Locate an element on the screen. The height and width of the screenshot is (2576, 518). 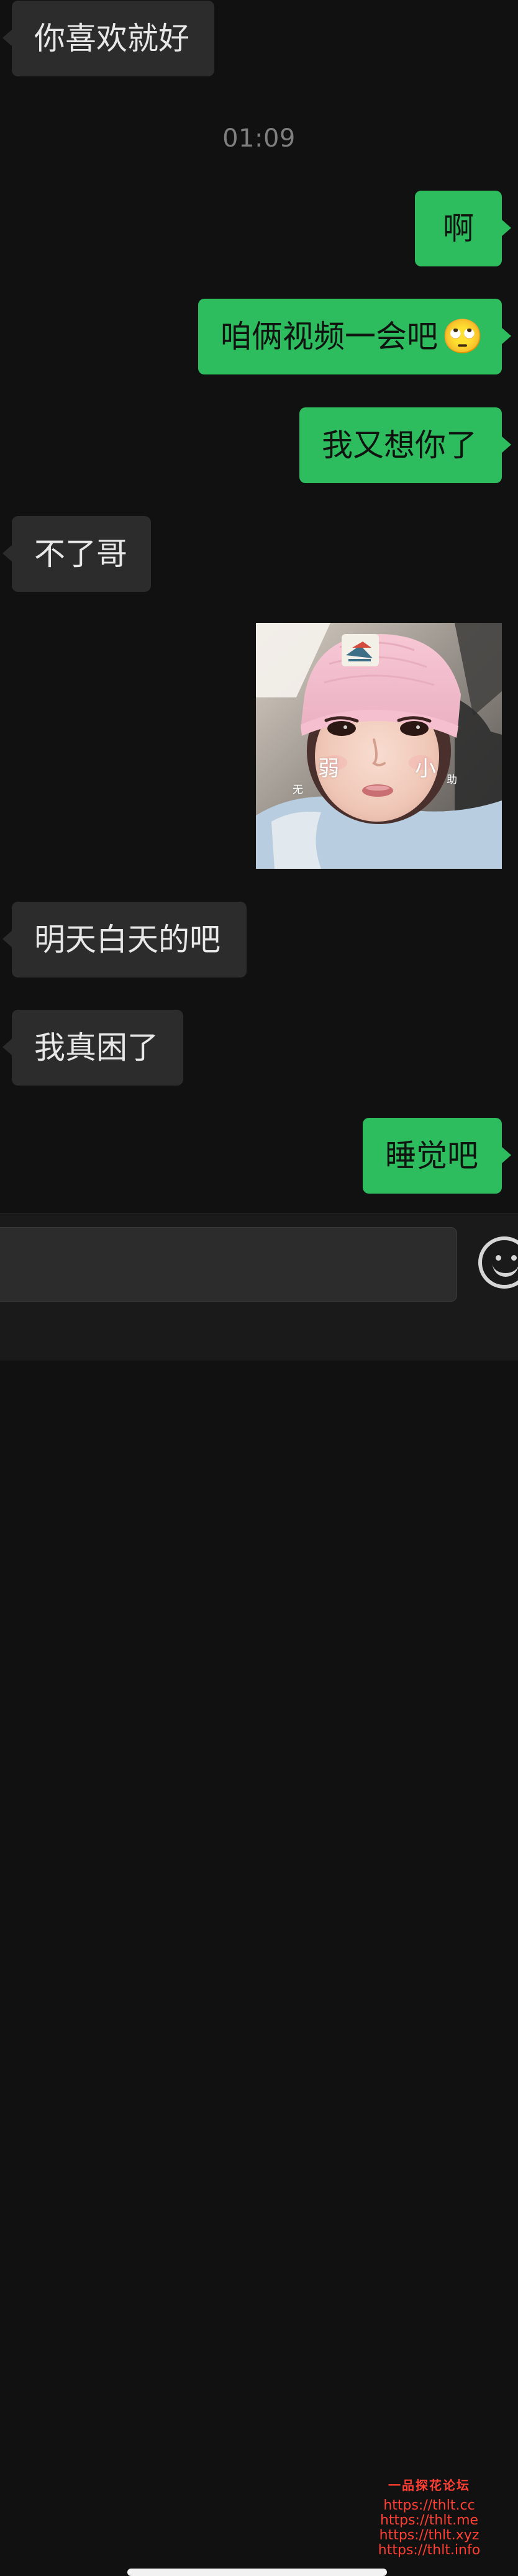
message-bubble-outgoing: 啊 is located at coordinates (463, 228).